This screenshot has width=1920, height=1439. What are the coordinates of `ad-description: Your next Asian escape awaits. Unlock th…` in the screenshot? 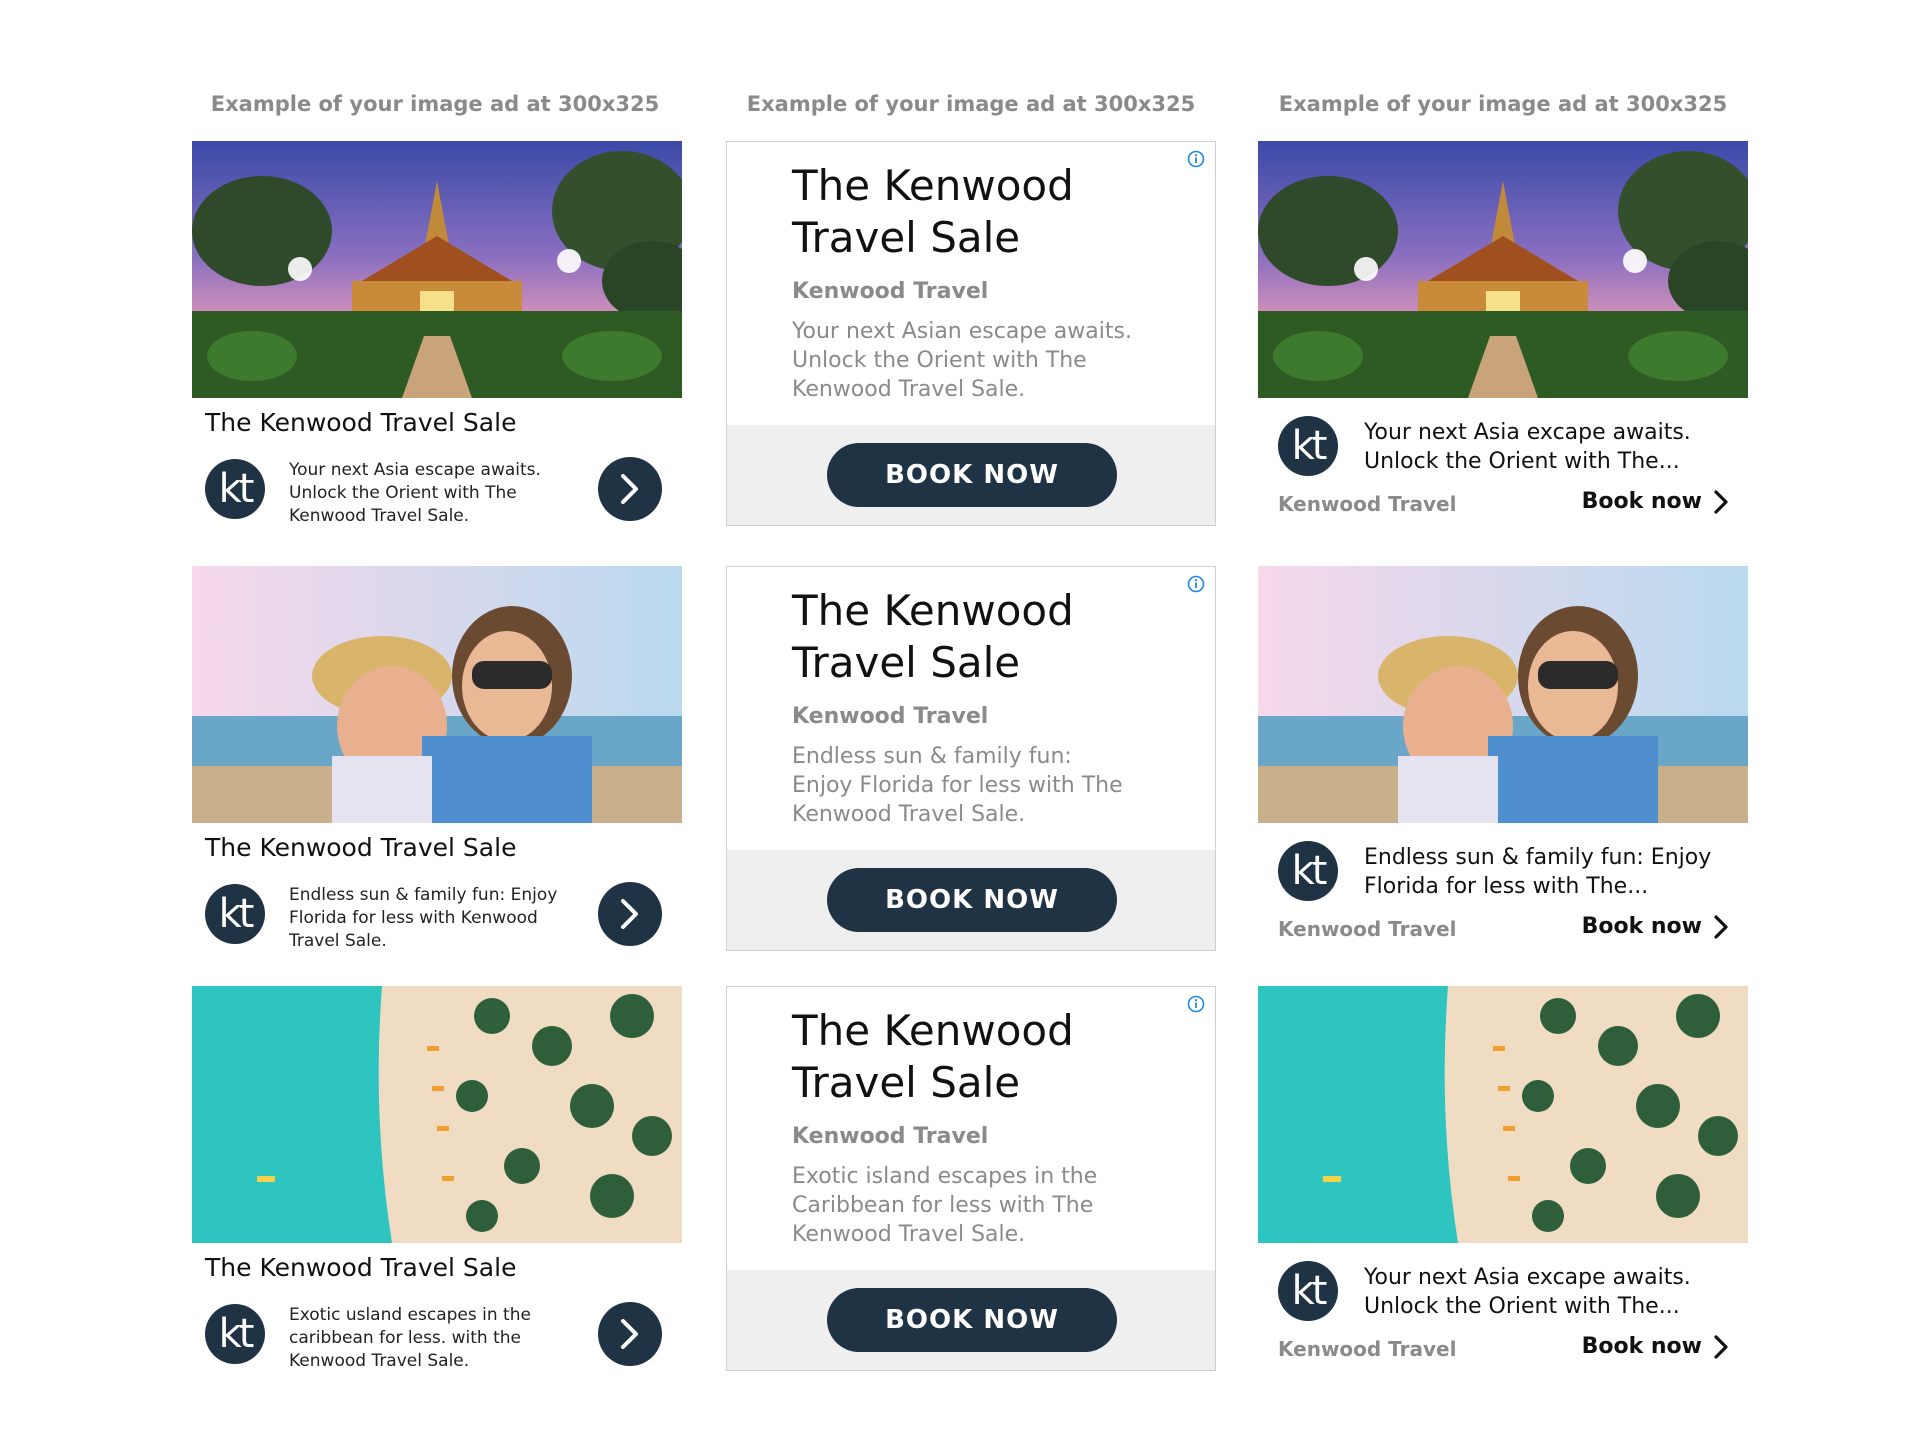 It's located at (962, 360).